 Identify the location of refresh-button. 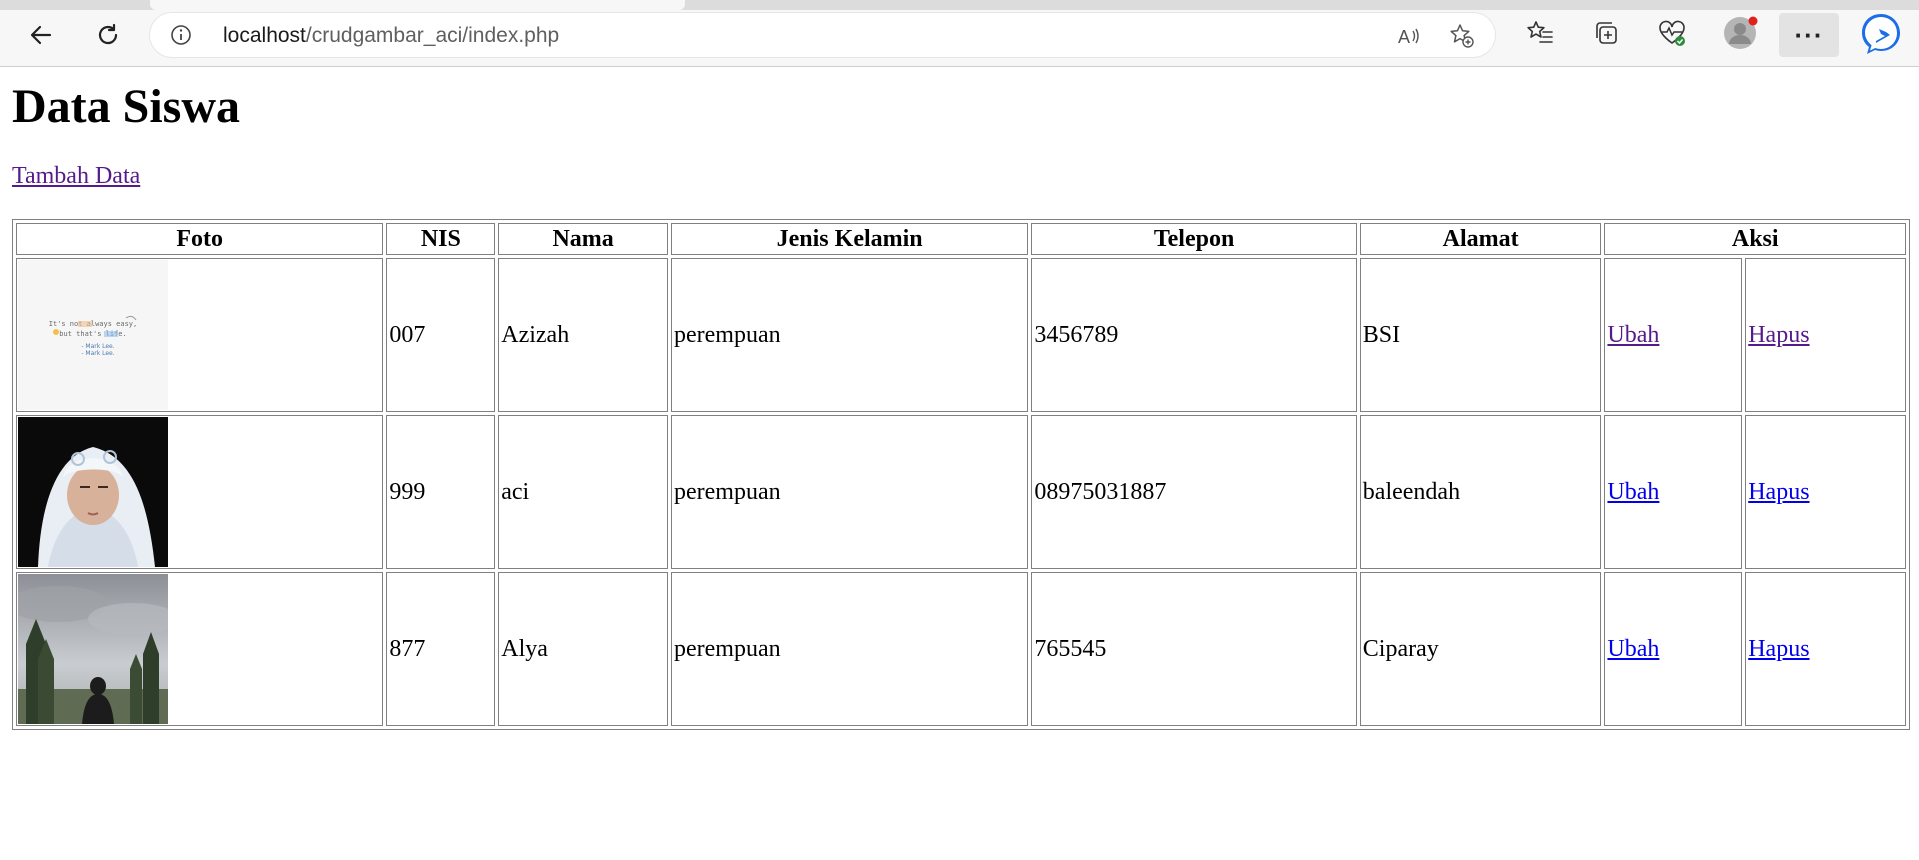
(108, 35).